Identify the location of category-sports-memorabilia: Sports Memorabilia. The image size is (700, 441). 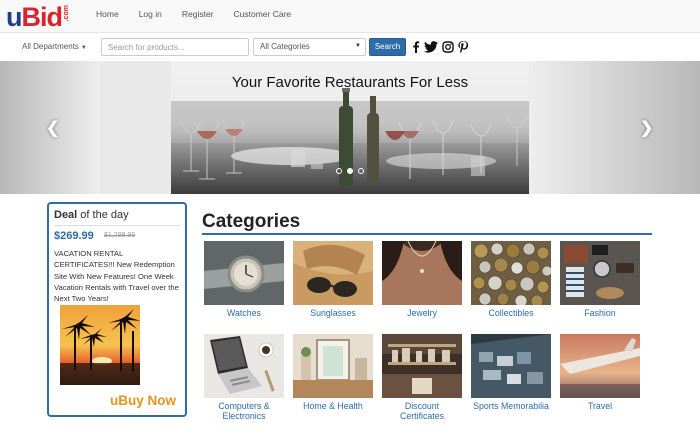
(511, 372).